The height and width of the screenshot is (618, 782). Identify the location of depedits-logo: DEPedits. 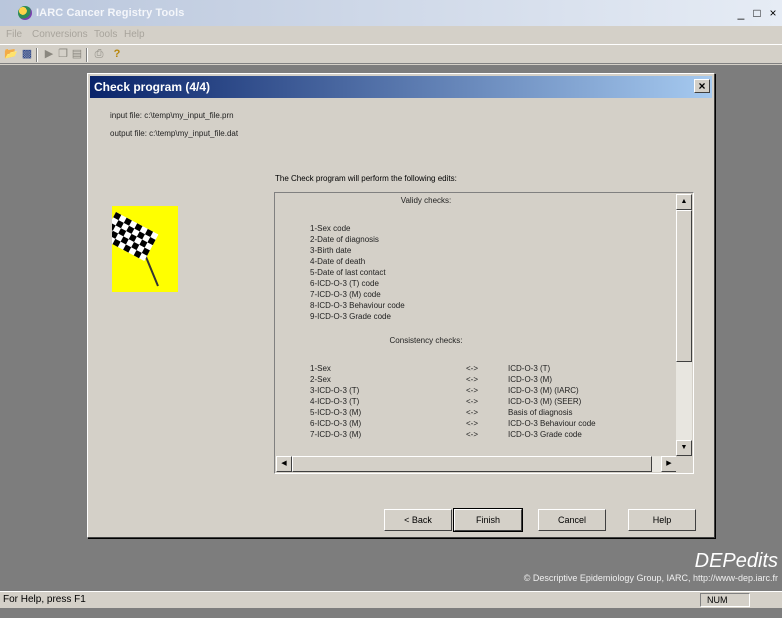
(736, 561).